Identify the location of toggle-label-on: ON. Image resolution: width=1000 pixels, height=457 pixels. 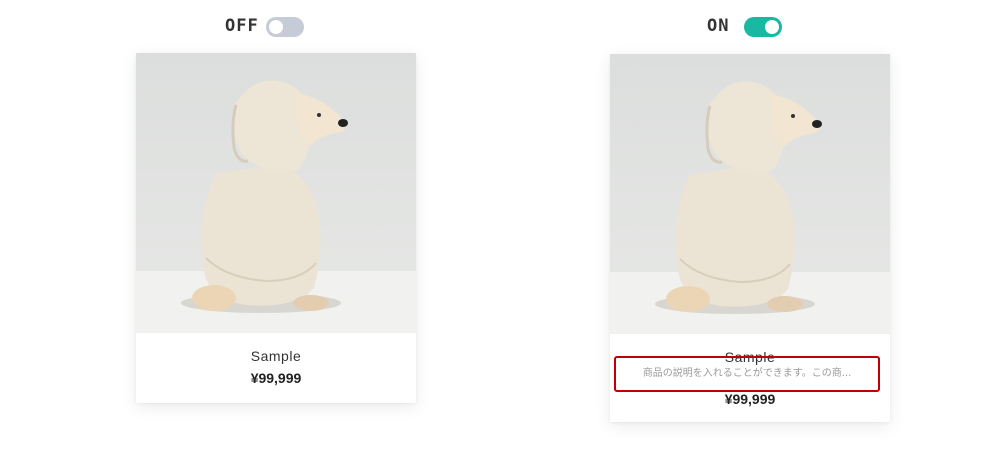
(718, 26).